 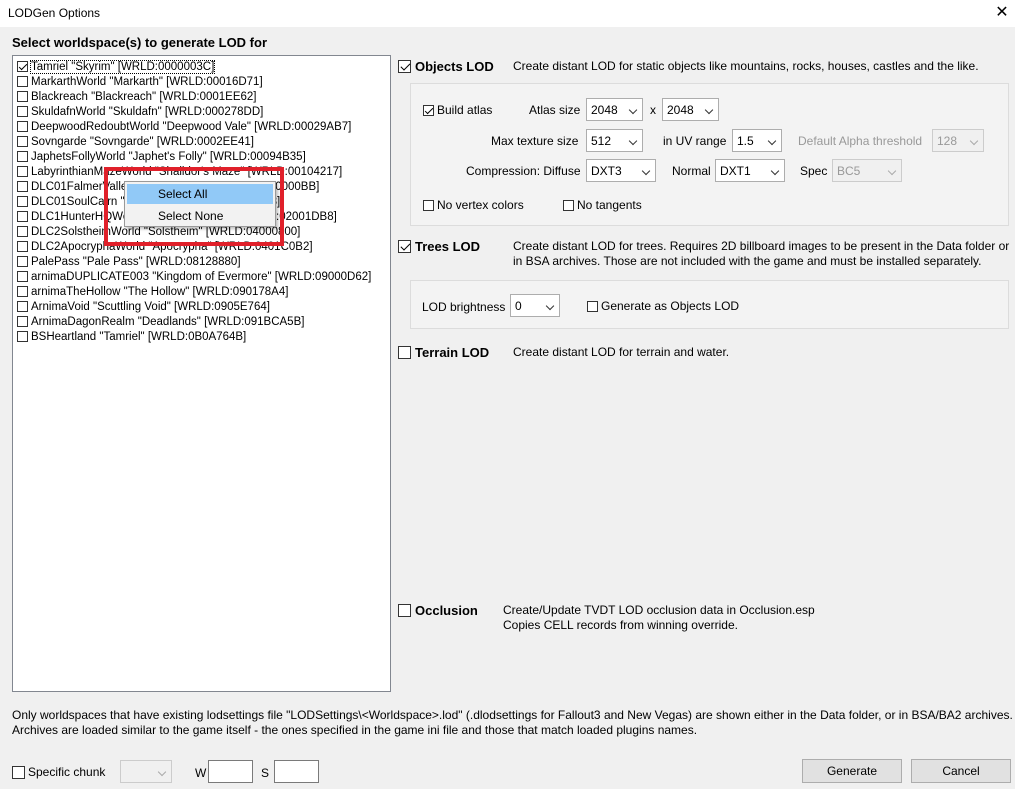 I want to click on normal-label: Normal, so click(x=691, y=171).